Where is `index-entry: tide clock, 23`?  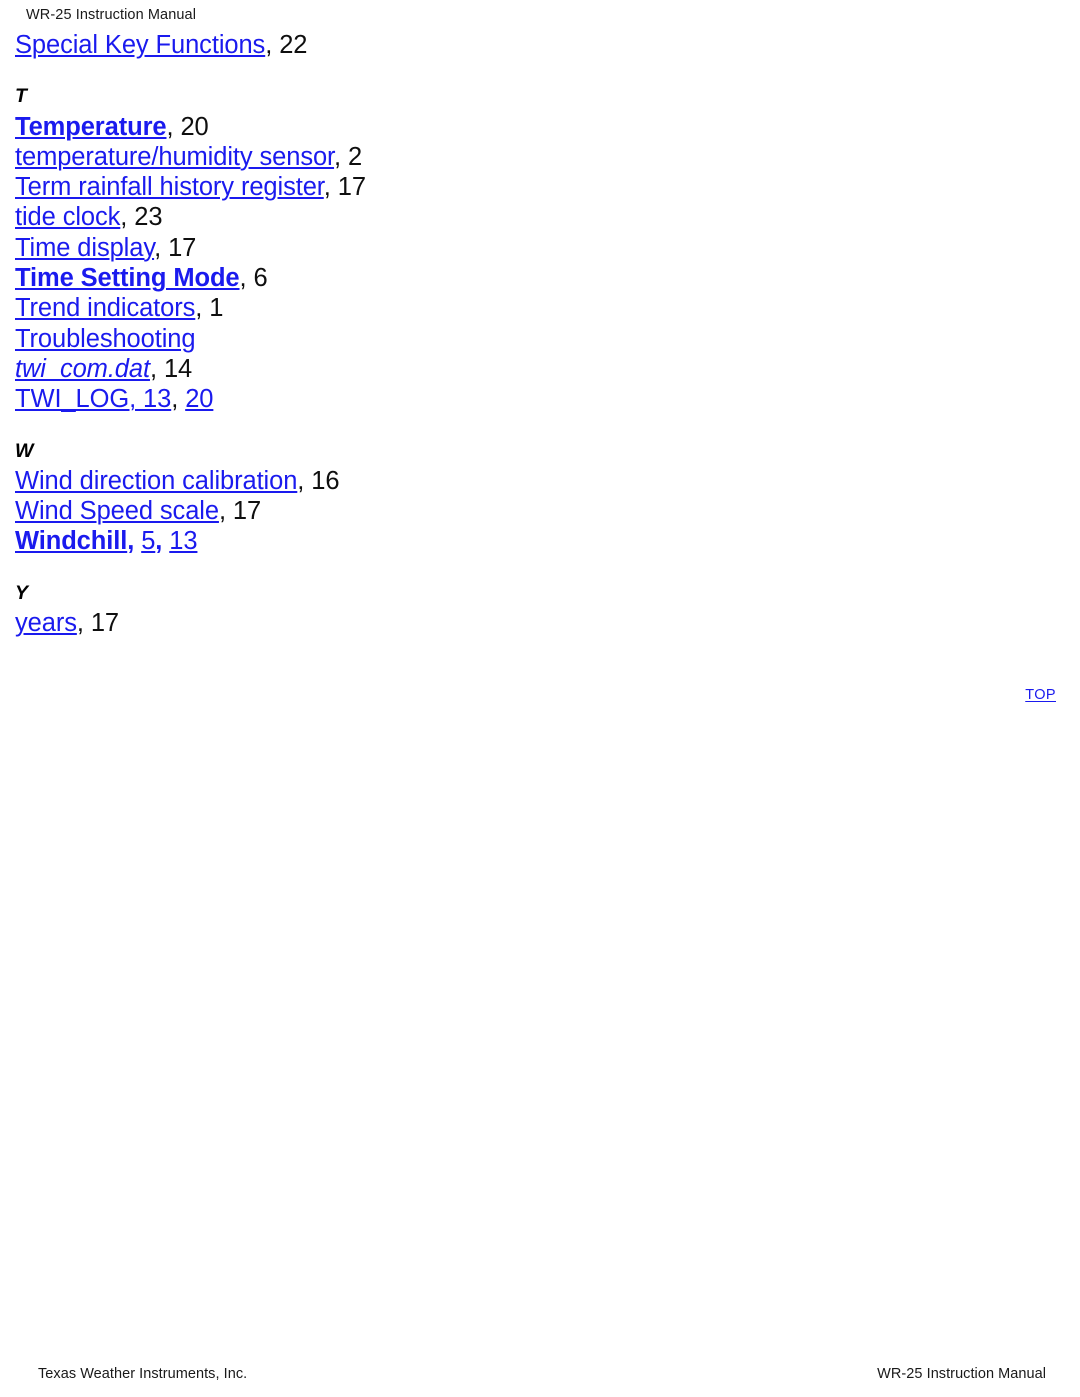 index-entry: tide clock, 23 is located at coordinates (540, 217).